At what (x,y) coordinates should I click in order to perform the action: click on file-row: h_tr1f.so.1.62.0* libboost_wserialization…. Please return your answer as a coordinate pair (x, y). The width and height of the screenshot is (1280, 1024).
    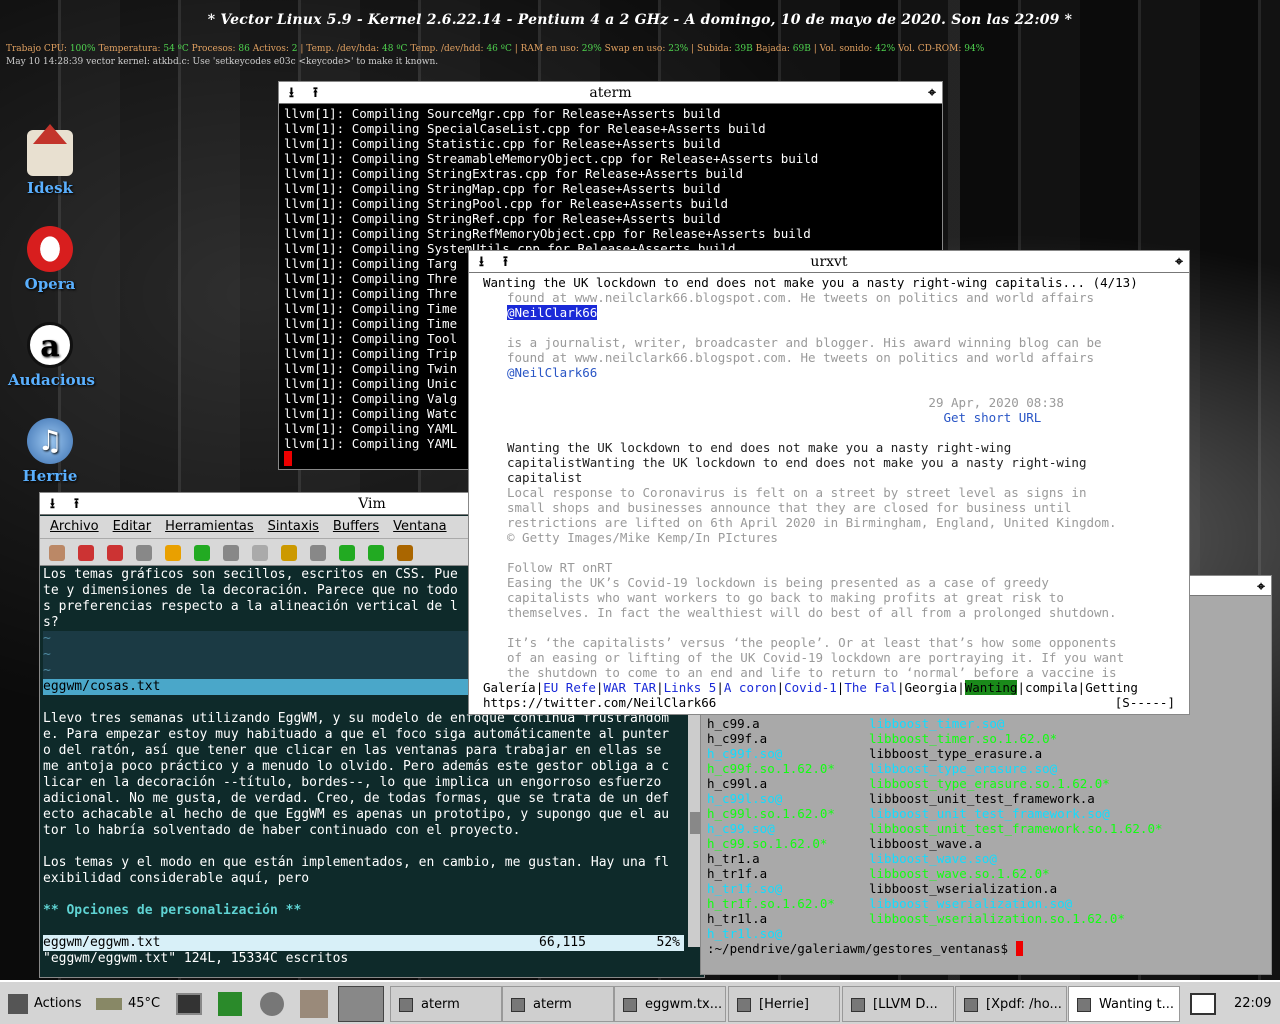
    Looking at the image, I should click on (986, 903).